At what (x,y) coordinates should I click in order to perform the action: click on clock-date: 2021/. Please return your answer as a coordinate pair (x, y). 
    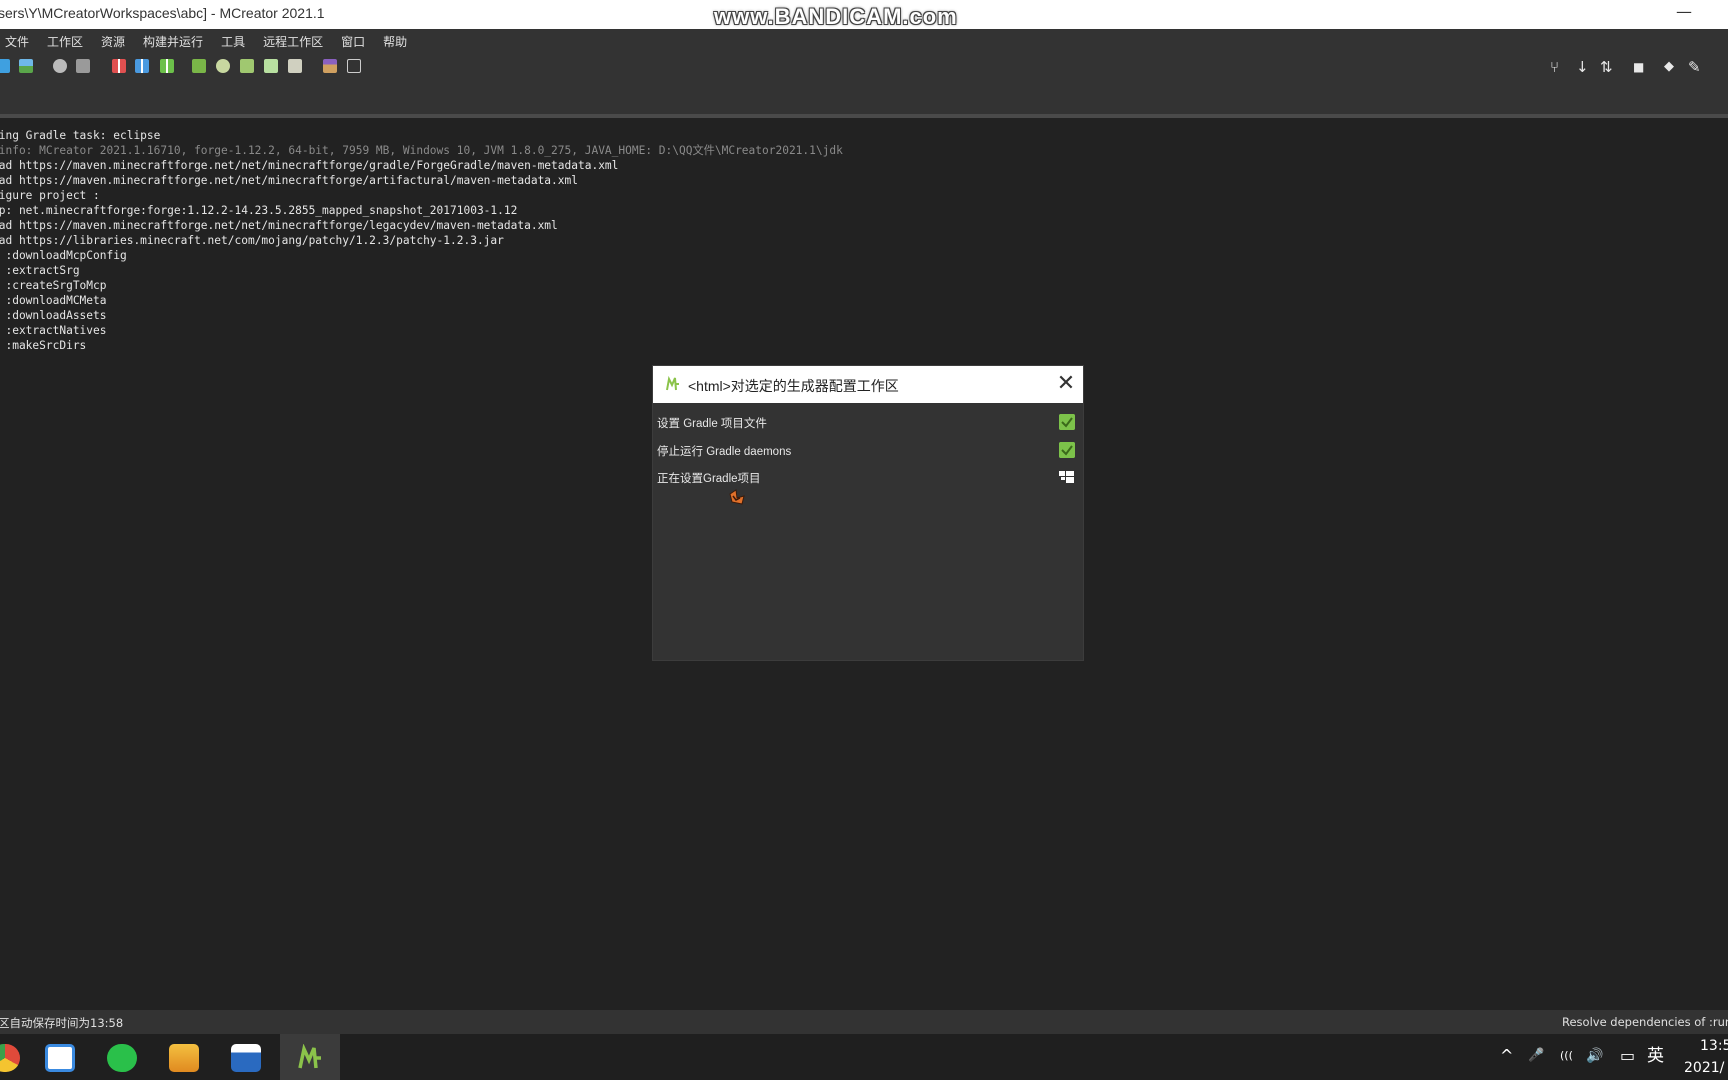
    Looking at the image, I should click on (1704, 1068).